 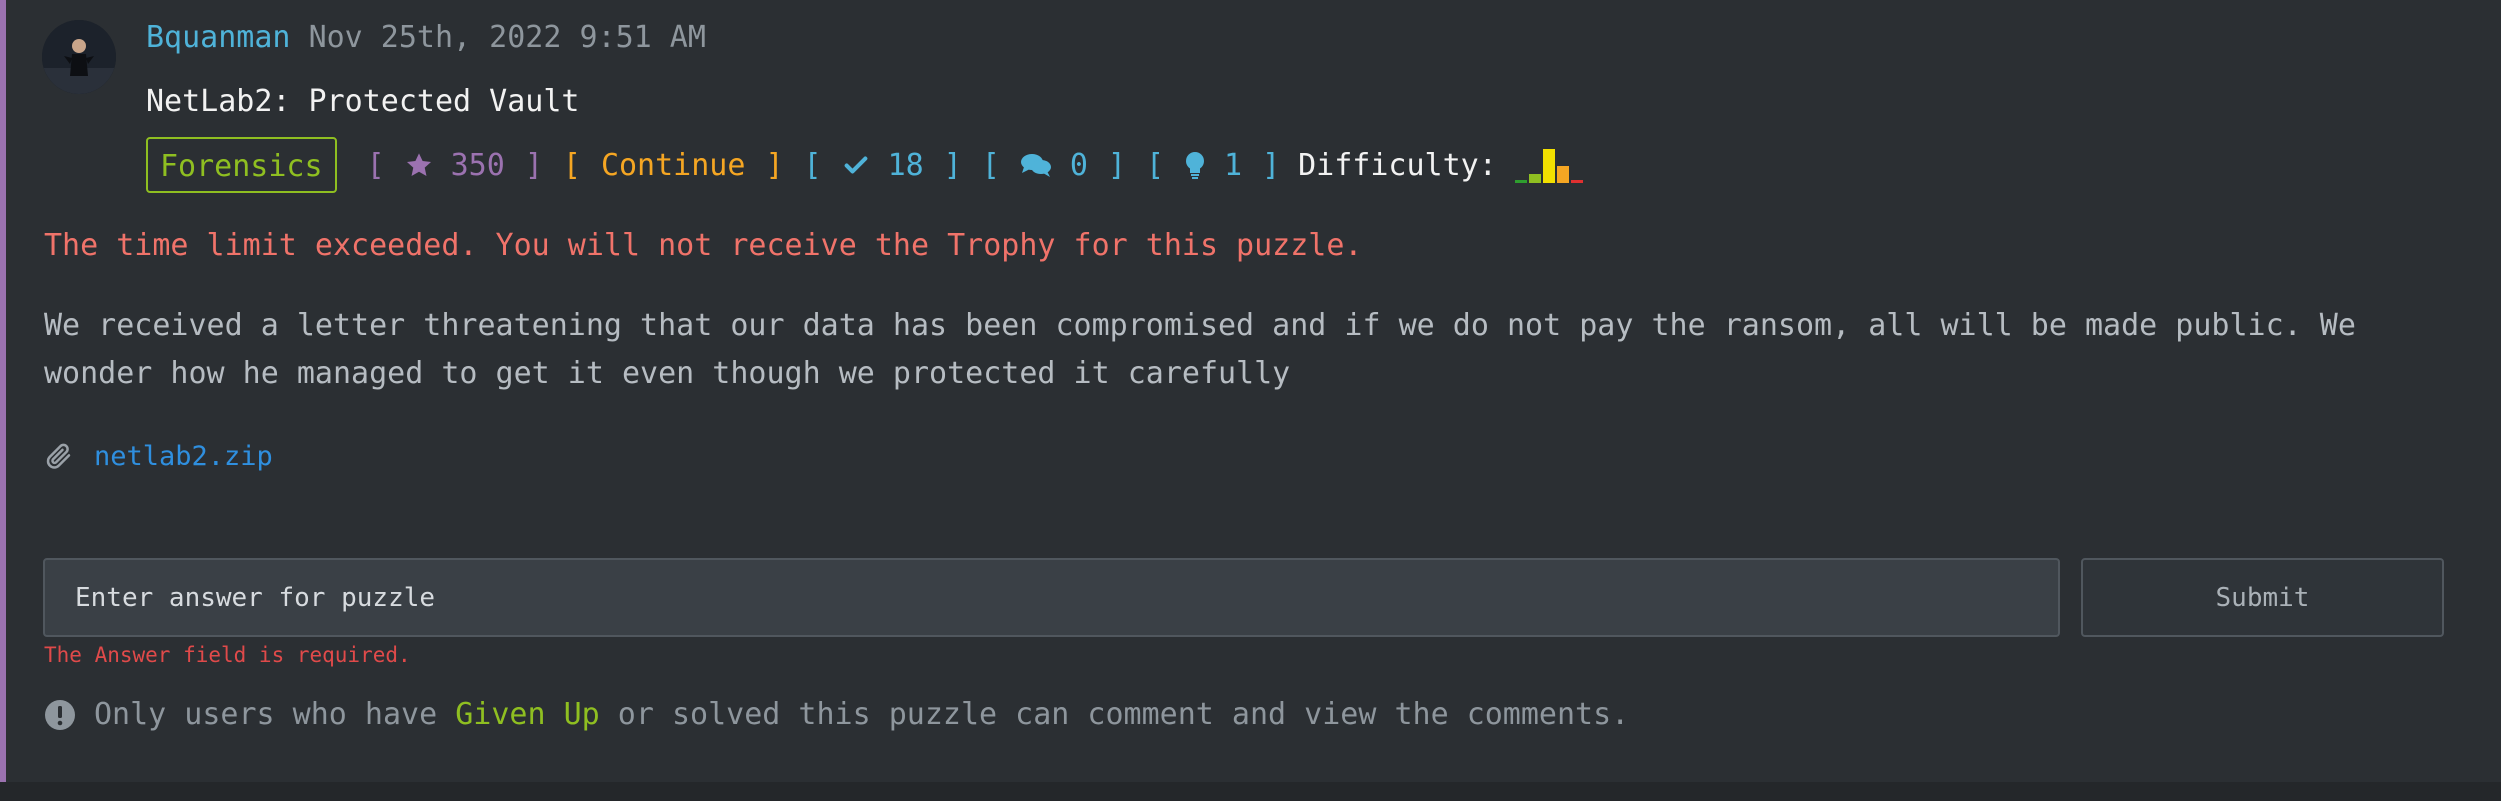 I want to click on comments-icon, so click(x=1036, y=165).